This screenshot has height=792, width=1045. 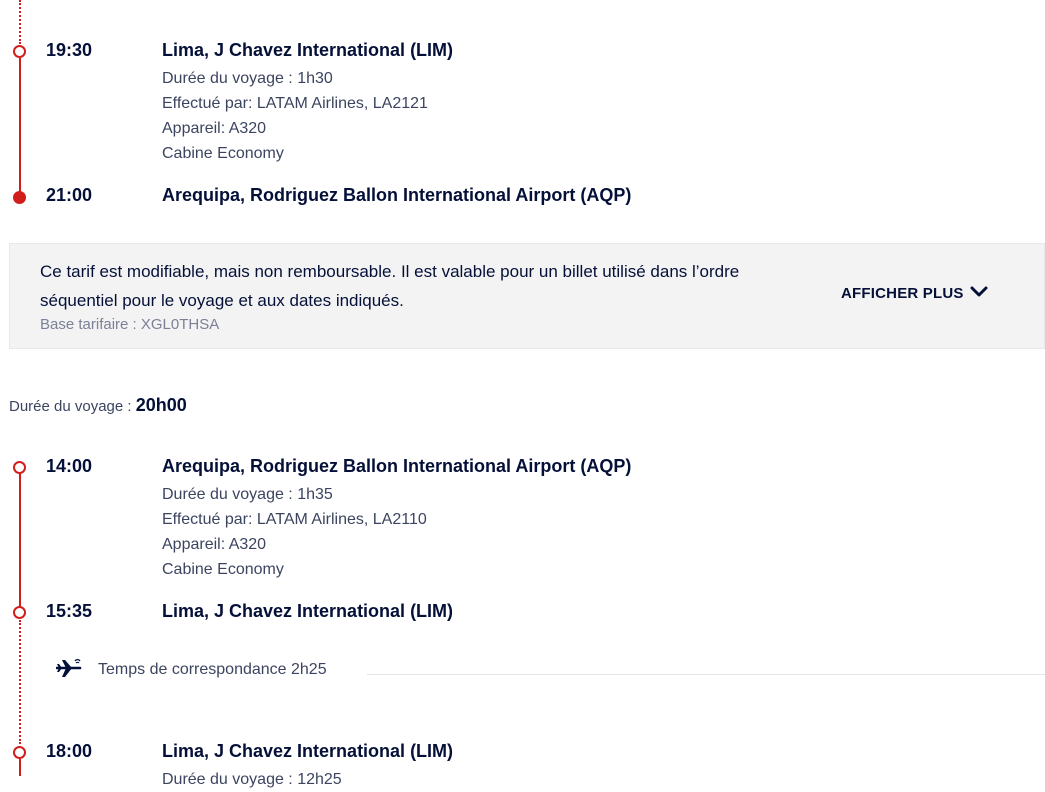 What do you see at coordinates (72, 406) in the screenshot?
I see `trip-duration-label: Durée du voyage :` at bounding box center [72, 406].